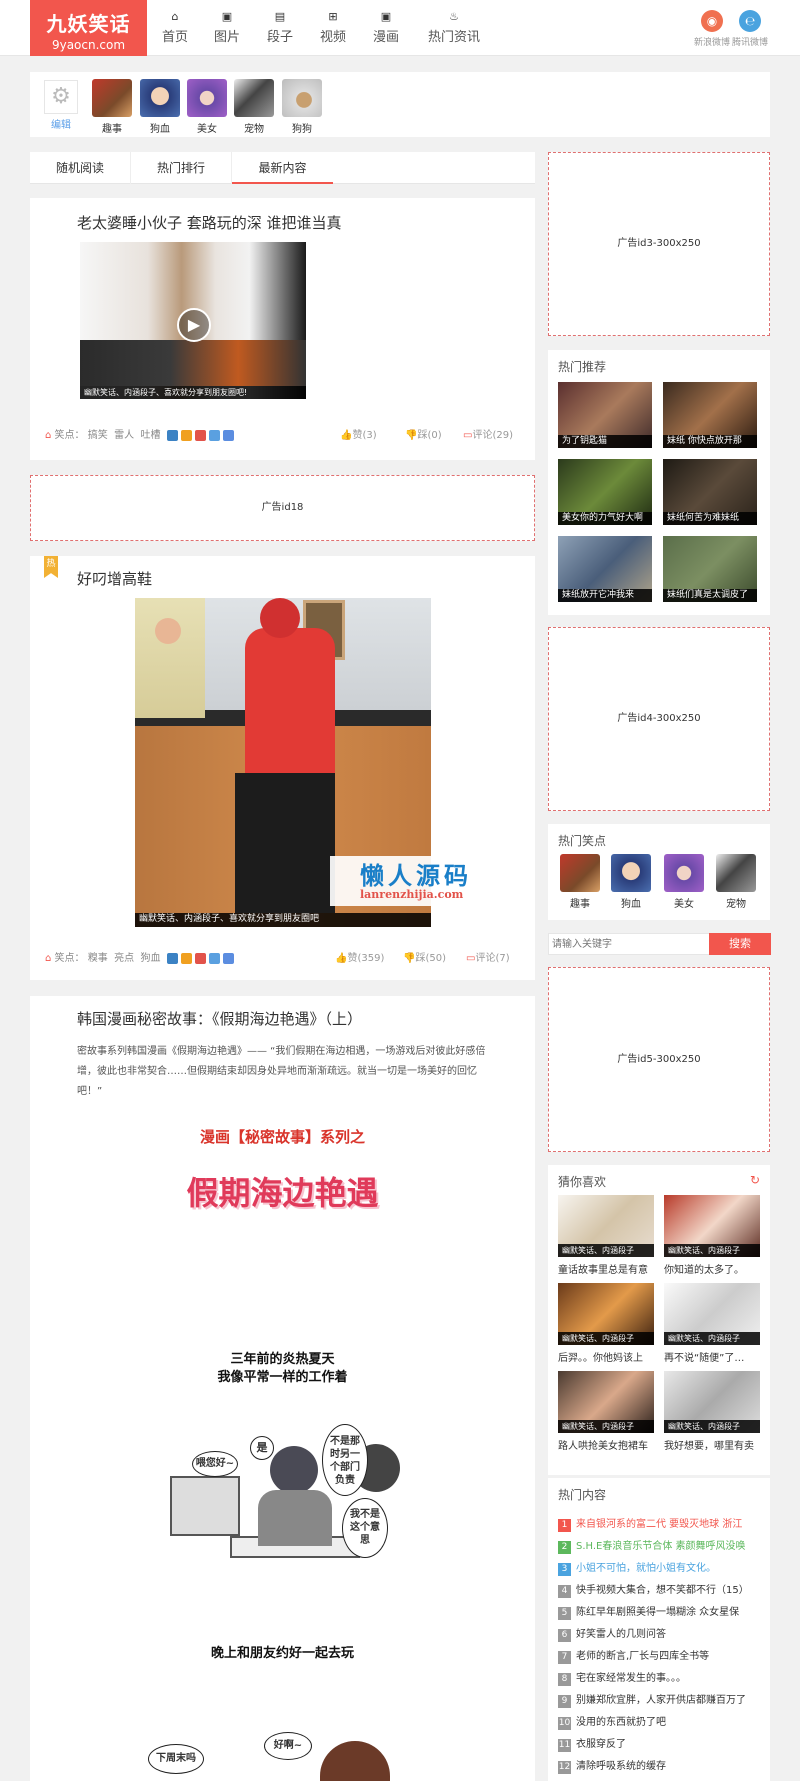  I want to click on tab-random: 随机阅读, so click(80, 168).